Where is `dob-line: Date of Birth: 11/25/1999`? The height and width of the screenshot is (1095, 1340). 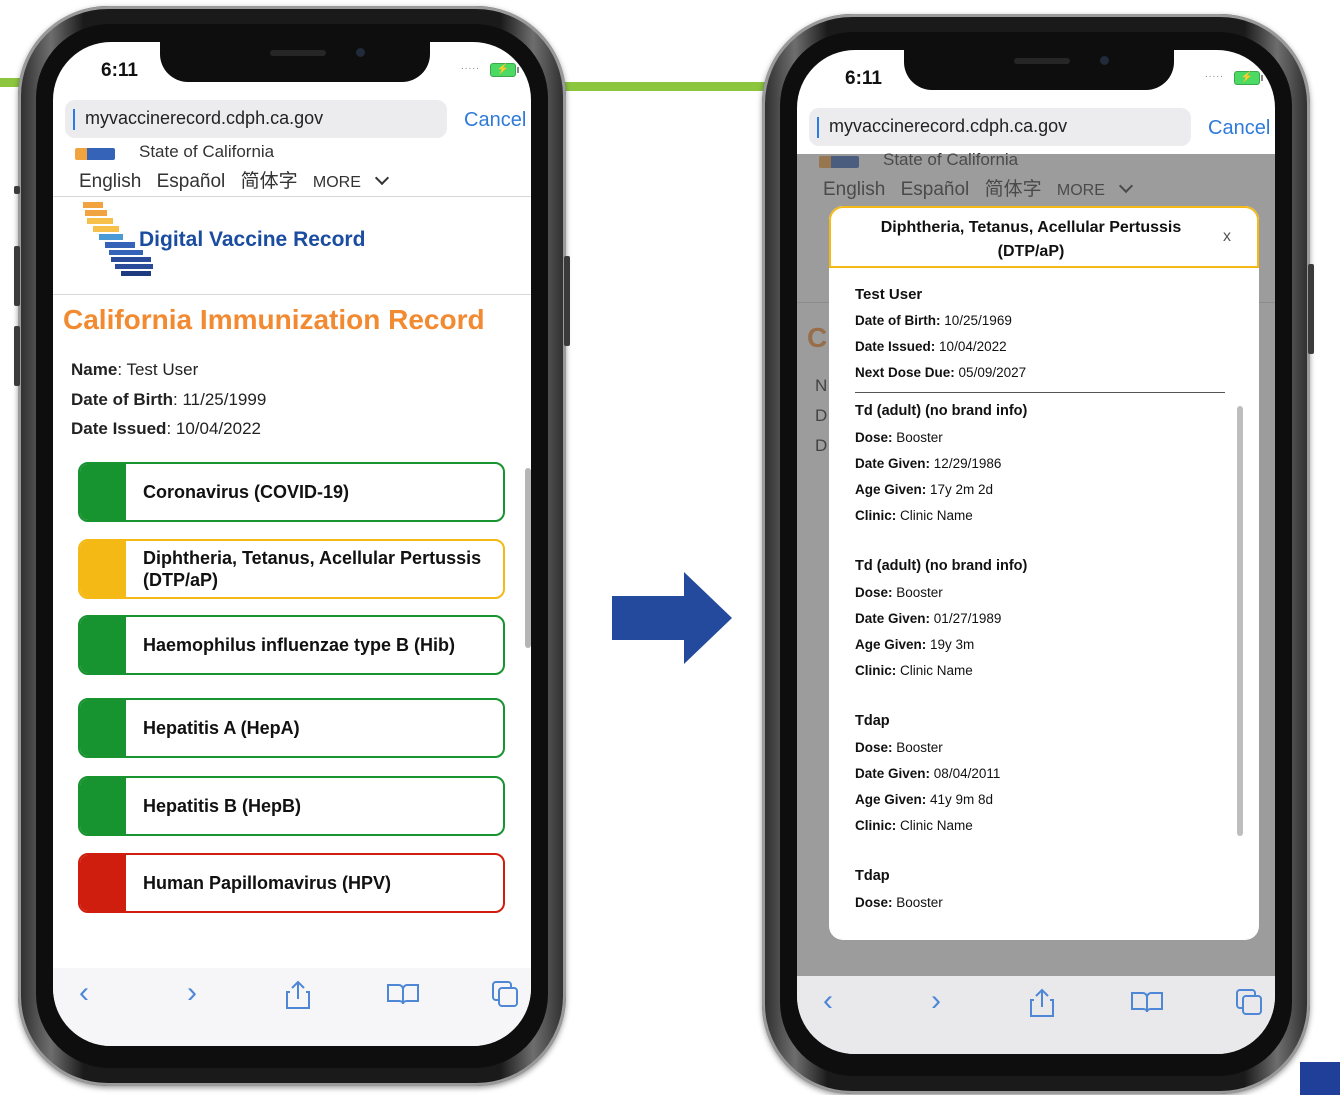 dob-line: Date of Birth: 11/25/1999 is located at coordinates (169, 399).